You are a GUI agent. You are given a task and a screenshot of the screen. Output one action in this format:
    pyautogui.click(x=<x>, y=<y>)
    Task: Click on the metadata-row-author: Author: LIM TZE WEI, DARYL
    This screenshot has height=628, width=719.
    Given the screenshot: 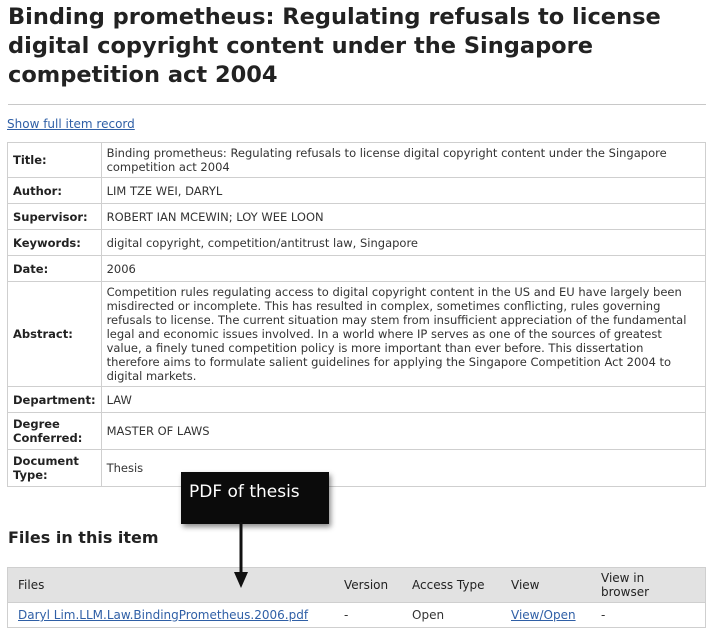 What is the action you would take?
    pyautogui.click(x=357, y=190)
    